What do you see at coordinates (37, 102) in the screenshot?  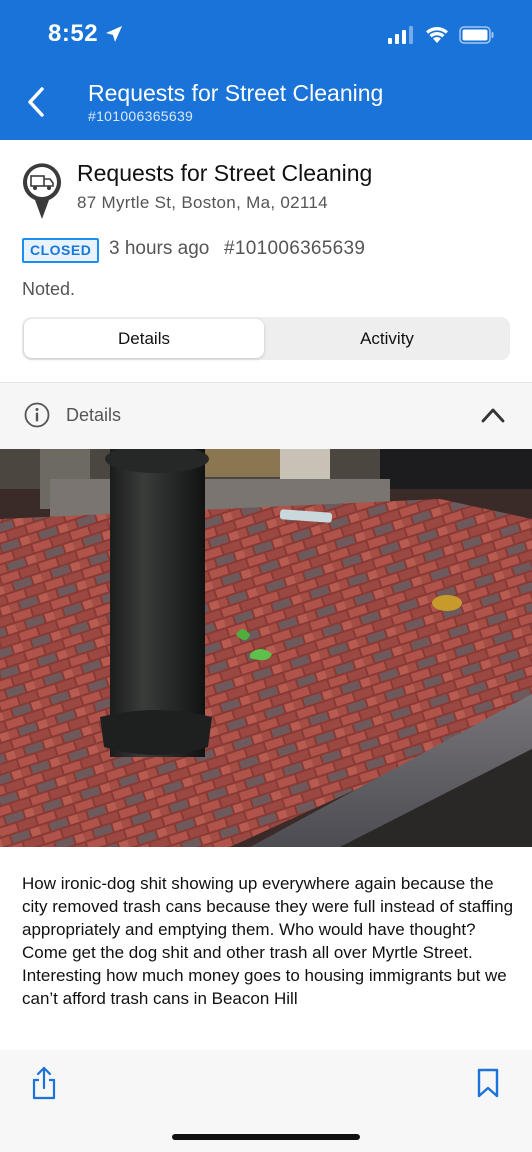 I see `back-button` at bounding box center [37, 102].